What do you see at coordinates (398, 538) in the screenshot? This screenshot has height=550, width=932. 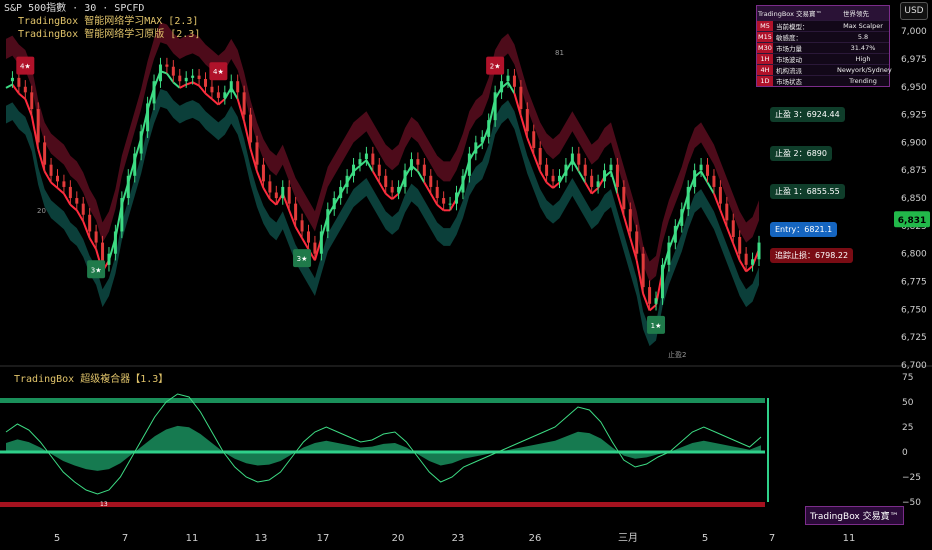 I see `time-tick-label: 20` at bounding box center [398, 538].